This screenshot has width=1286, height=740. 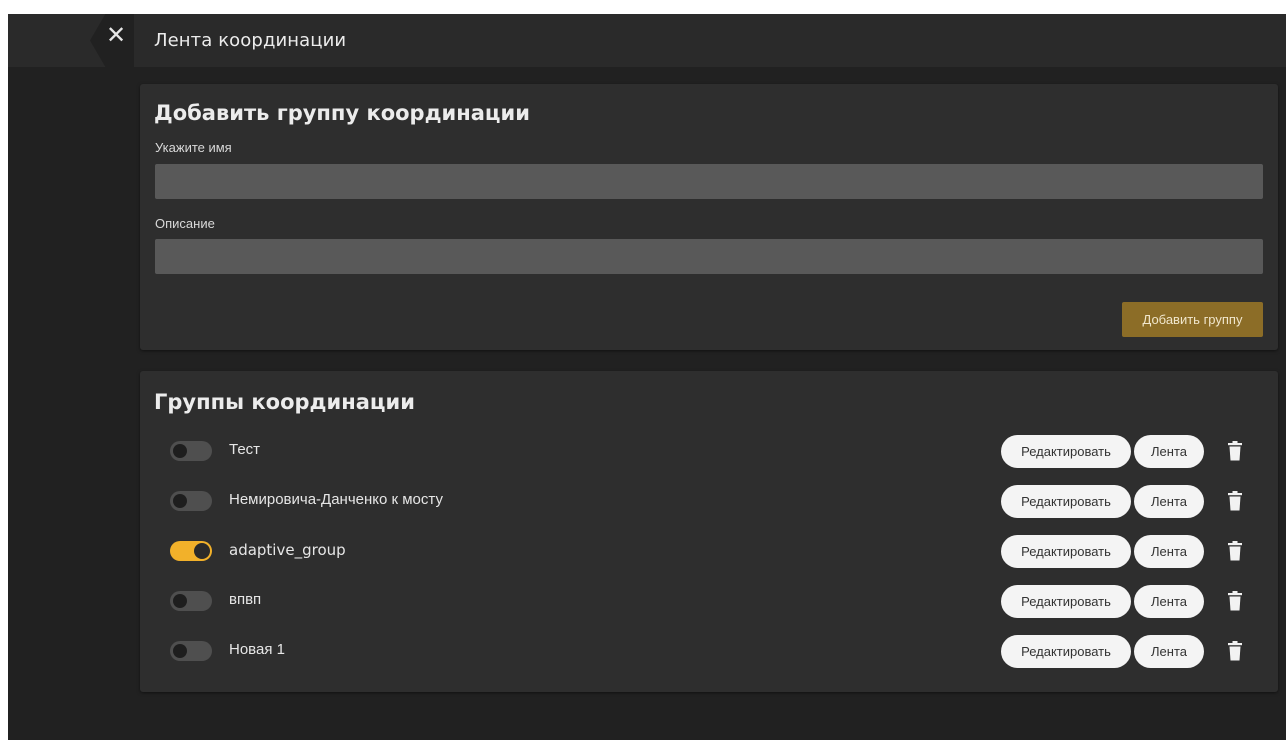 What do you see at coordinates (284, 402) in the screenshot?
I see `groups-heading: Группы координации` at bounding box center [284, 402].